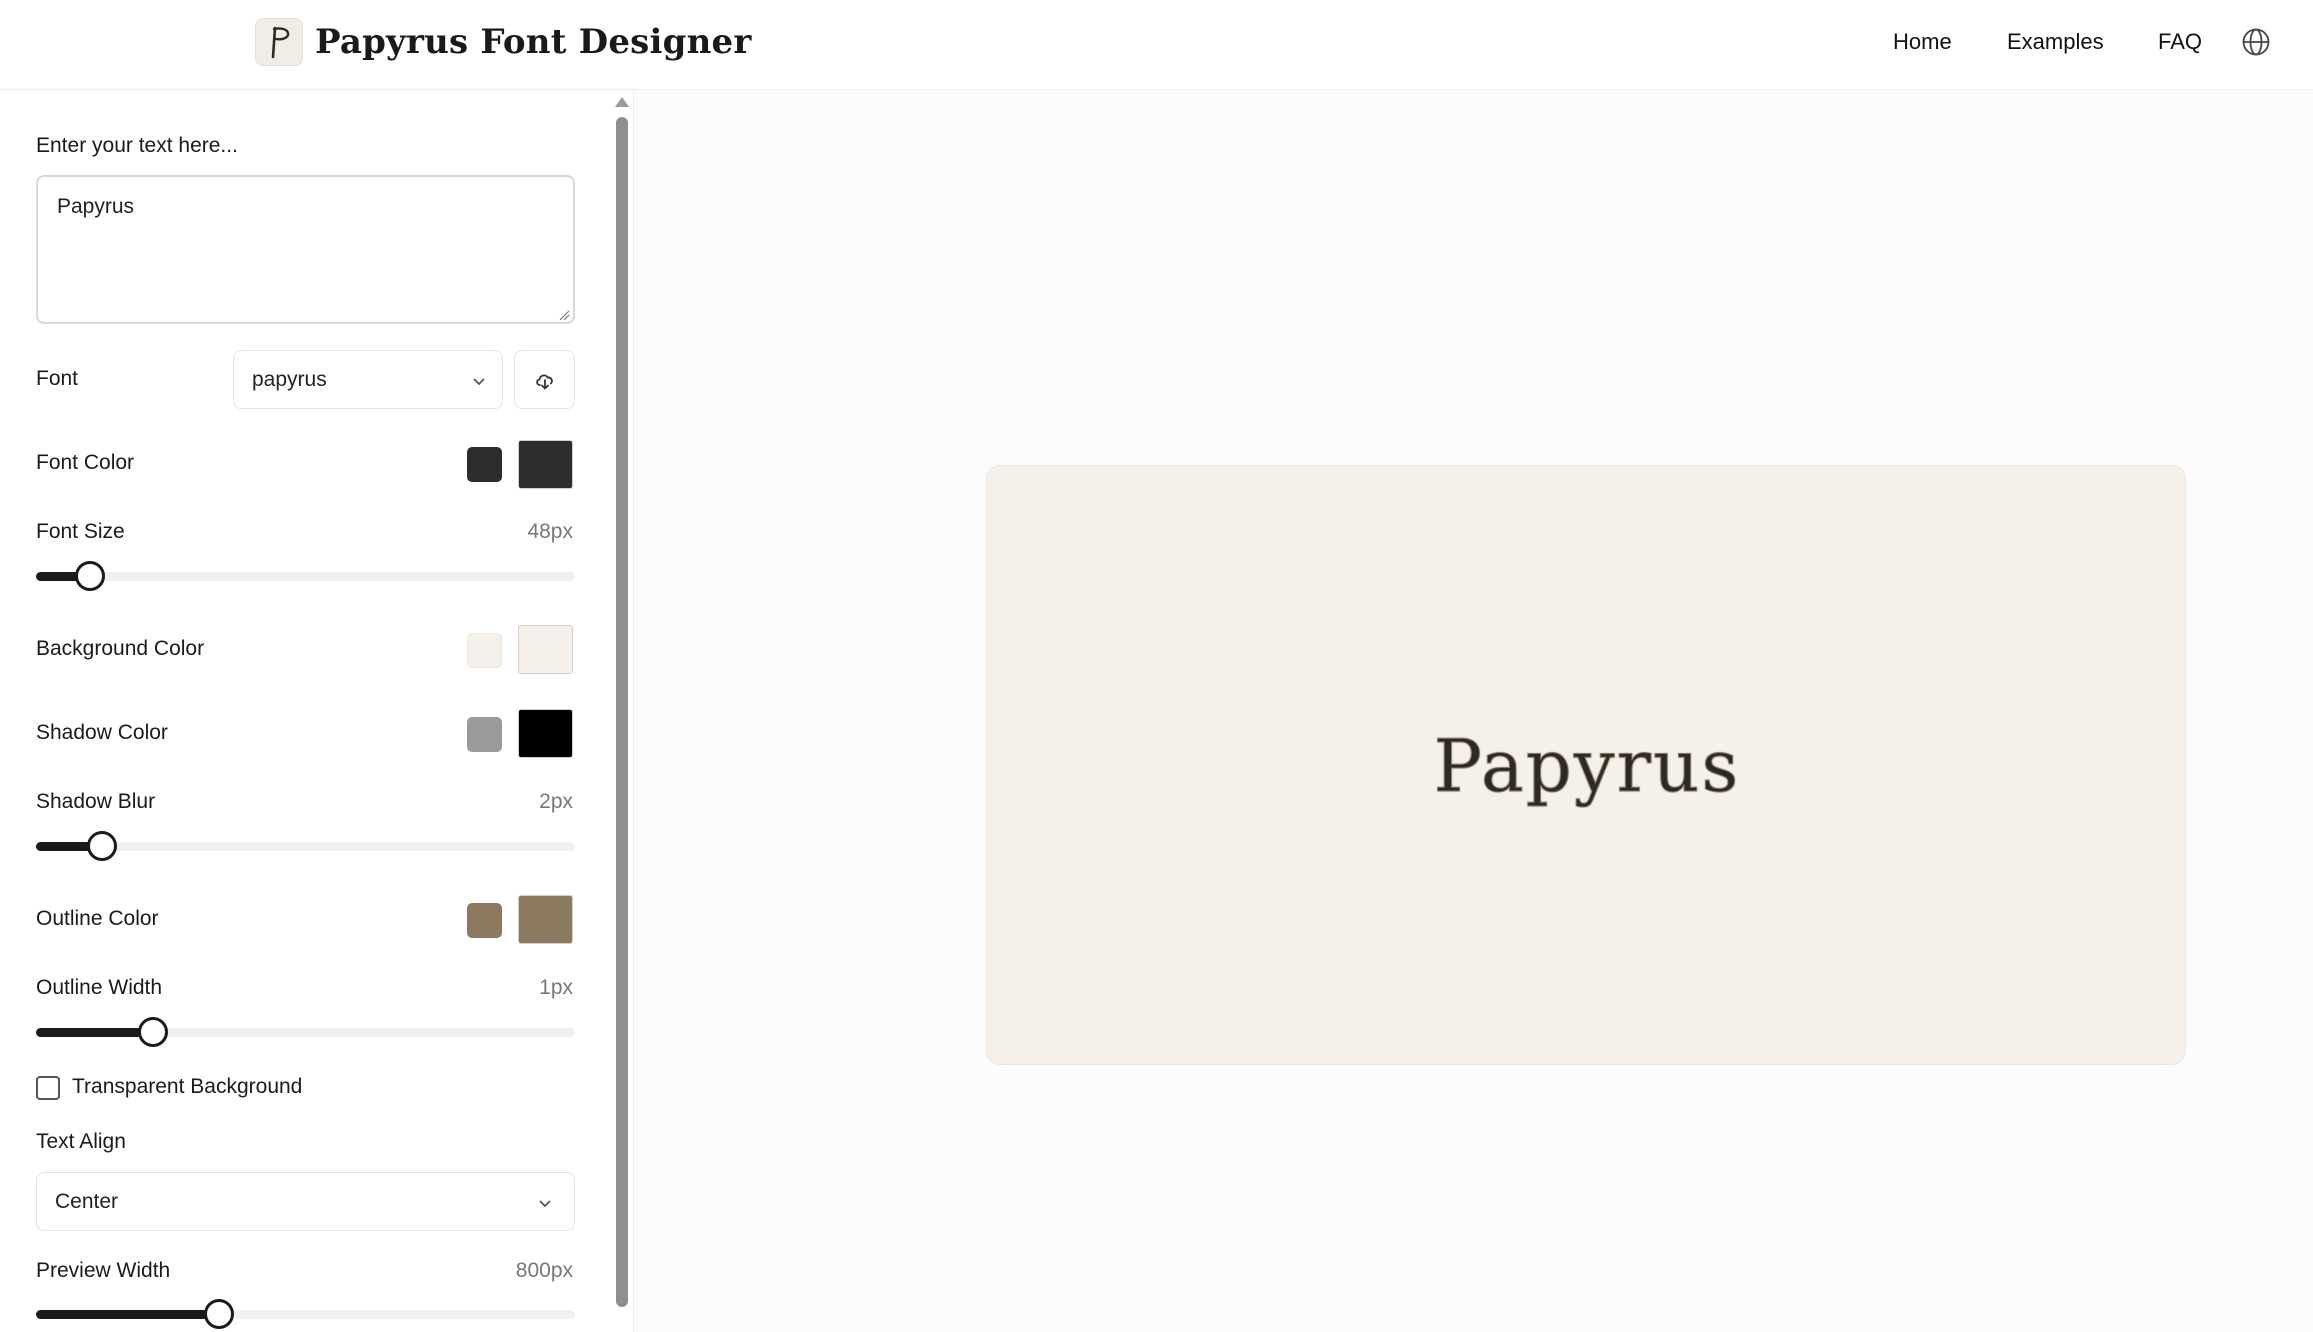  Describe the element at coordinates (85, 462) in the screenshot. I see `font-color-label: Font Color` at that location.